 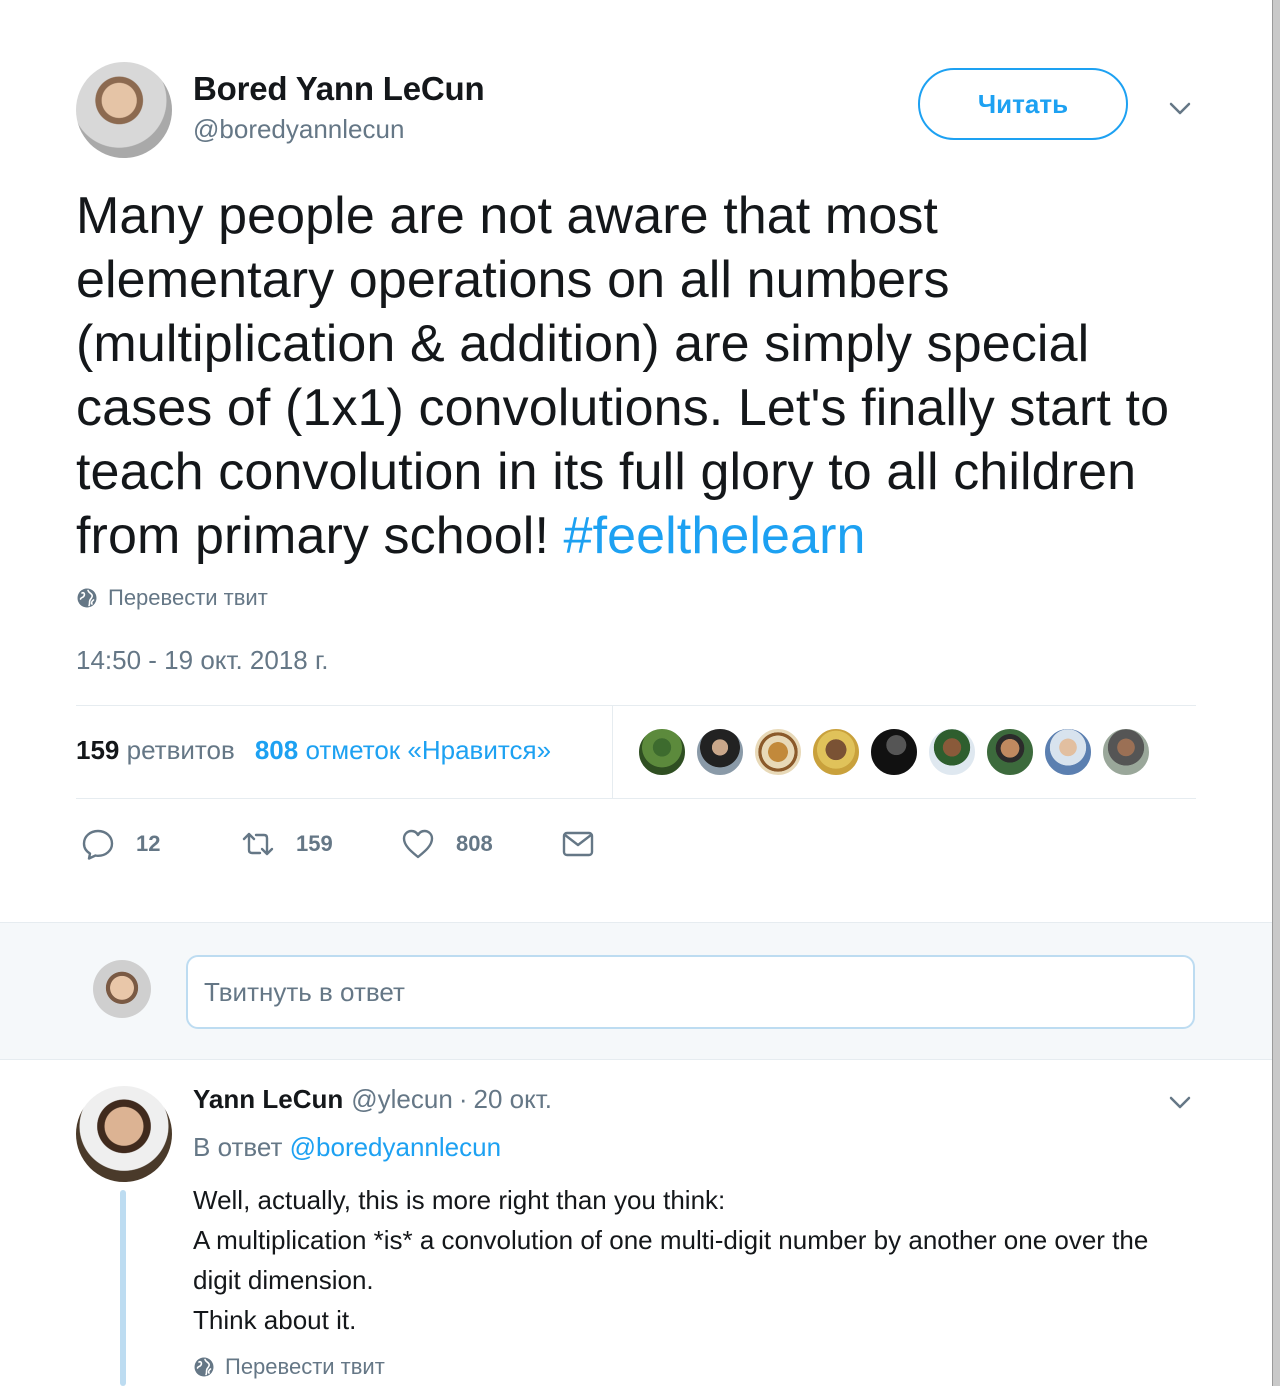 I want to click on reply-header: Yann LeCun @ylecun · 20 окт., so click(x=372, y=1099).